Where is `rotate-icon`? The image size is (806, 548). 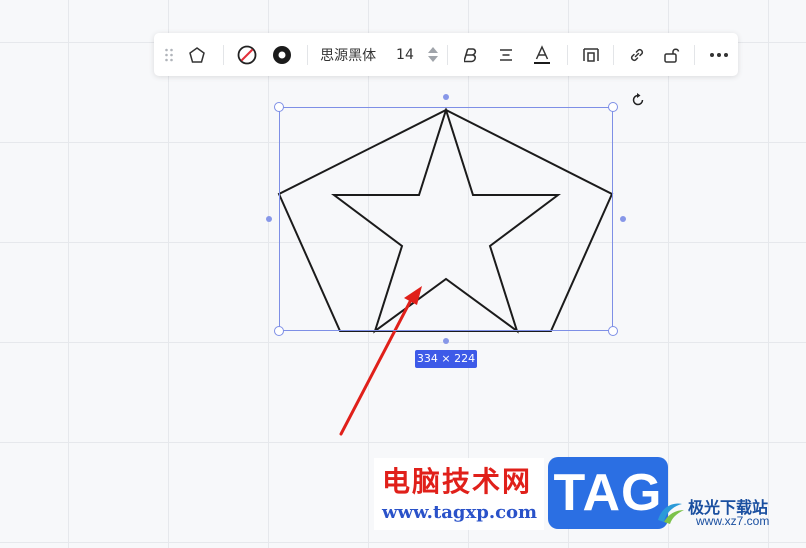
rotate-icon is located at coordinates (638, 100).